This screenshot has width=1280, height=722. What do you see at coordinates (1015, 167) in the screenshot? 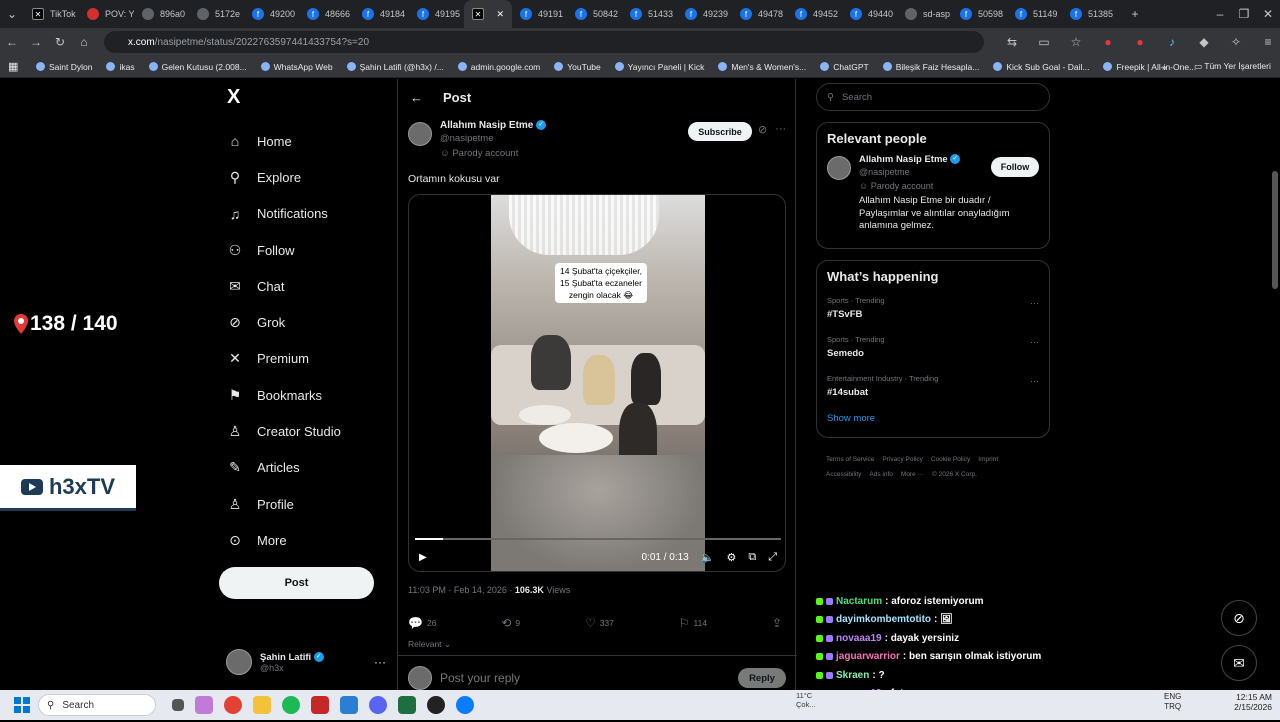
I see `follow-button: Follow` at bounding box center [1015, 167].